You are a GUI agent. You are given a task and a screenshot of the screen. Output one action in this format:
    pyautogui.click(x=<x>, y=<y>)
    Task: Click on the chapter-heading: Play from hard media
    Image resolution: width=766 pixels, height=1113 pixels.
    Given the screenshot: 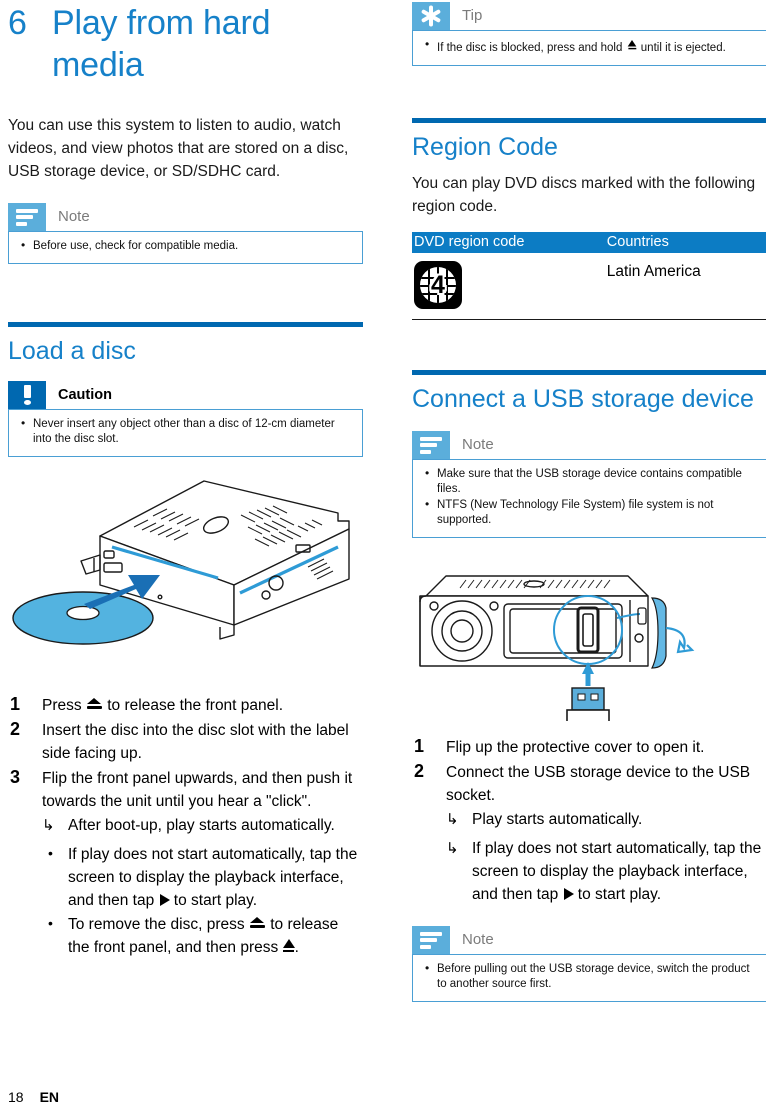 What is the action you would take?
    pyautogui.click(x=161, y=44)
    